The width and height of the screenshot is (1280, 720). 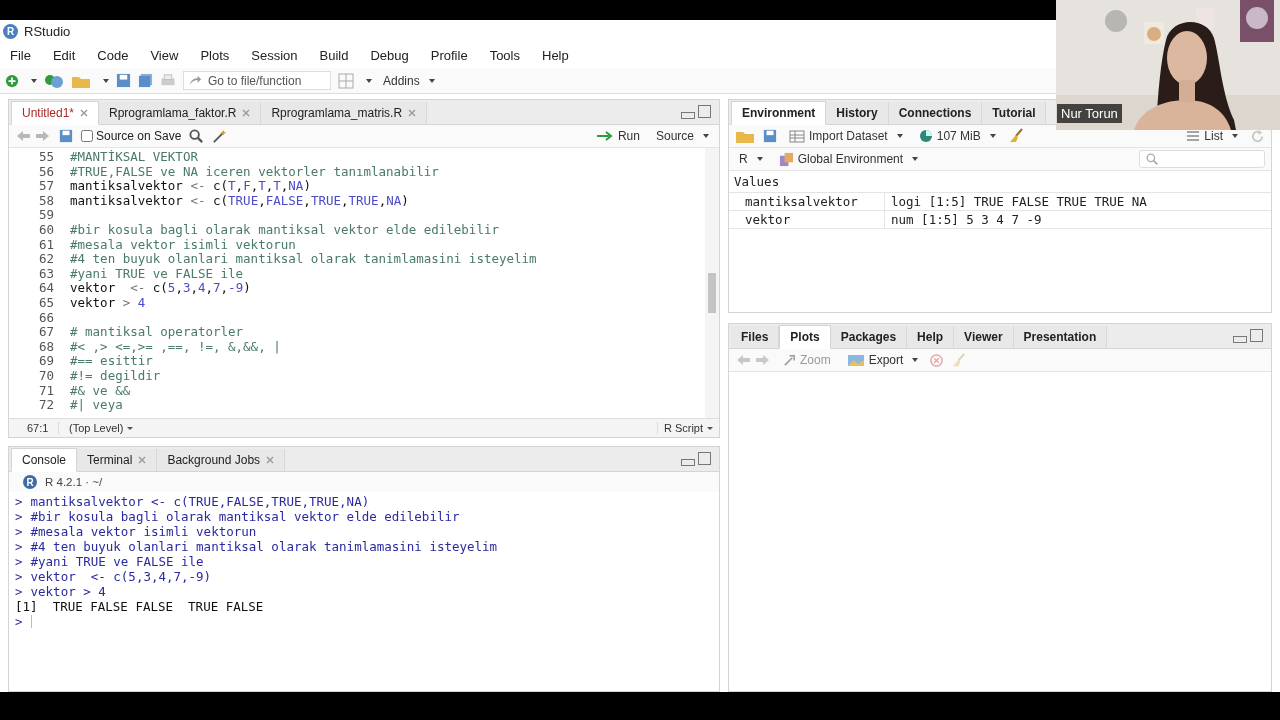 I want to click on console-command-text: #yani TRUE ve FALSE ile, so click(x=117, y=561).